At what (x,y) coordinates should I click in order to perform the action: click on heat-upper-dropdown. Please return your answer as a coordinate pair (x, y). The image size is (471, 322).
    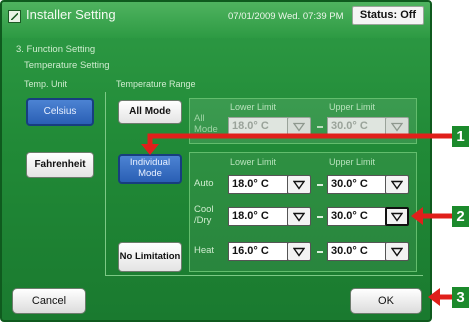
    Looking at the image, I should click on (397, 251).